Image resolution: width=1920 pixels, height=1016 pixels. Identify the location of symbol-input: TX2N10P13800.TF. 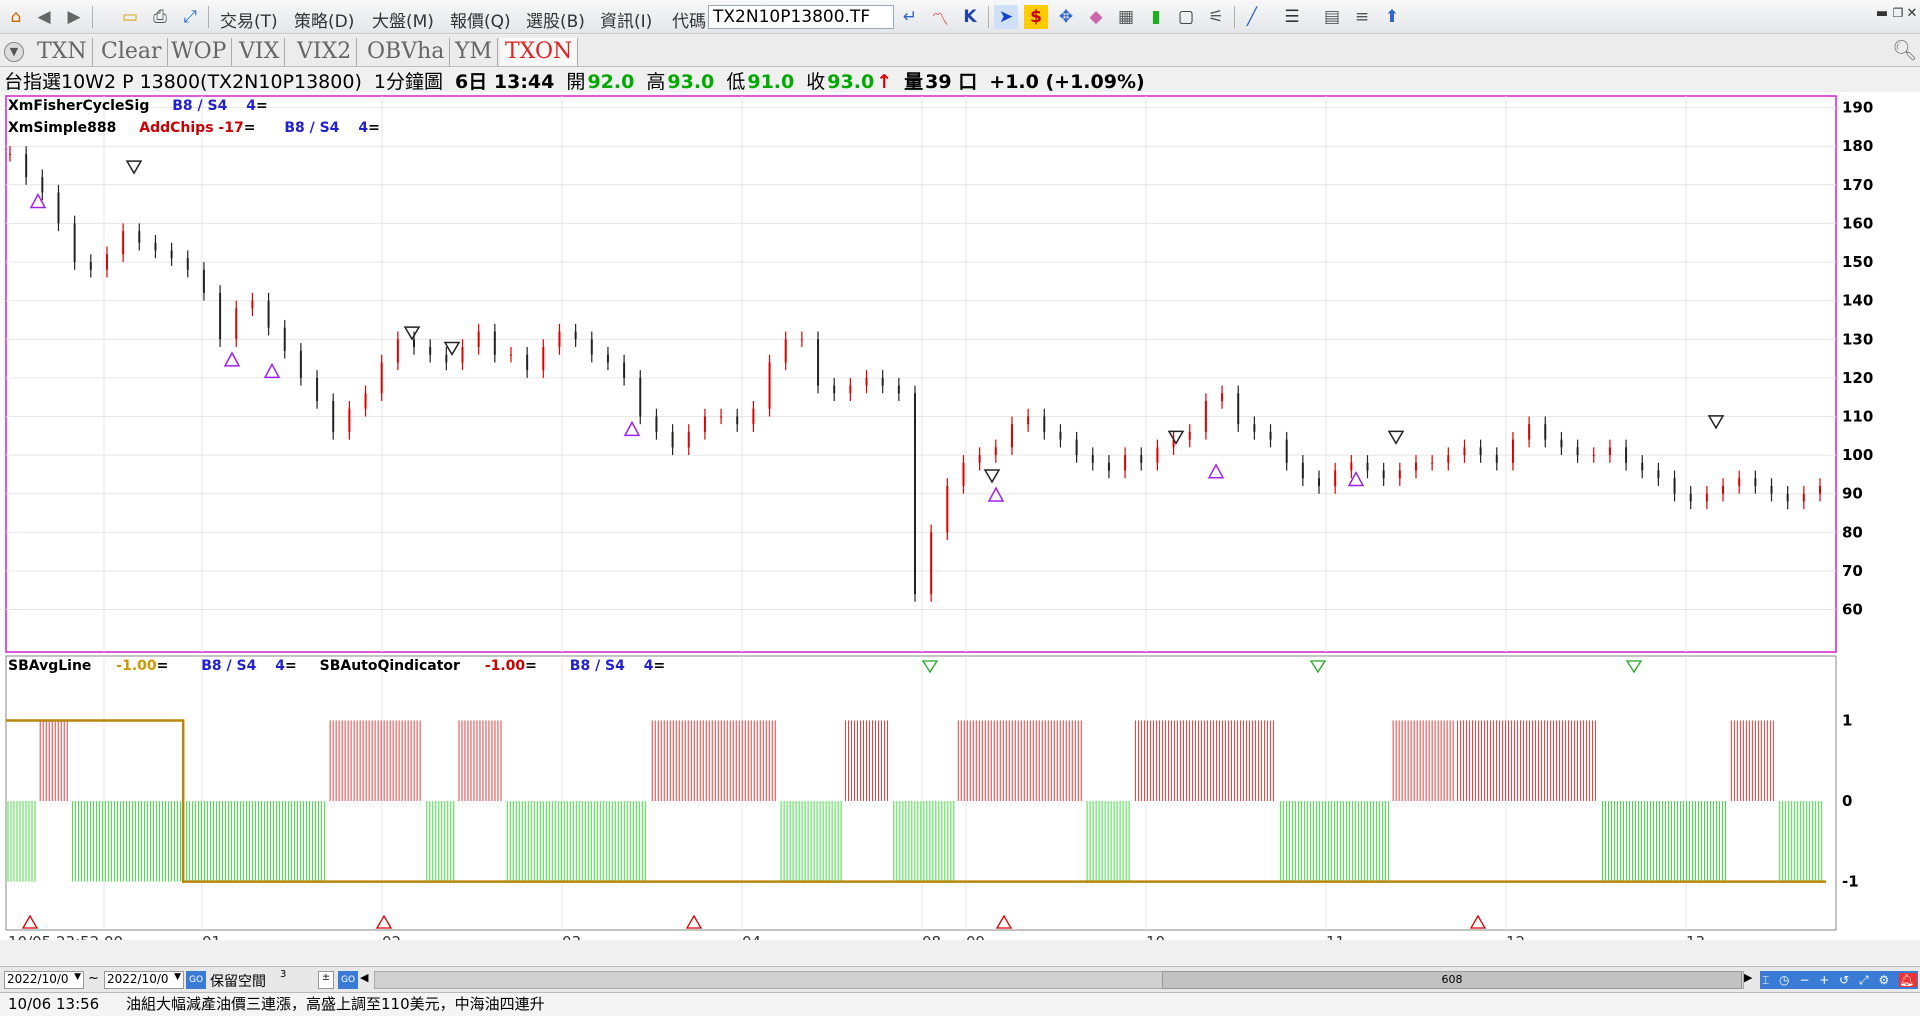
(801, 17).